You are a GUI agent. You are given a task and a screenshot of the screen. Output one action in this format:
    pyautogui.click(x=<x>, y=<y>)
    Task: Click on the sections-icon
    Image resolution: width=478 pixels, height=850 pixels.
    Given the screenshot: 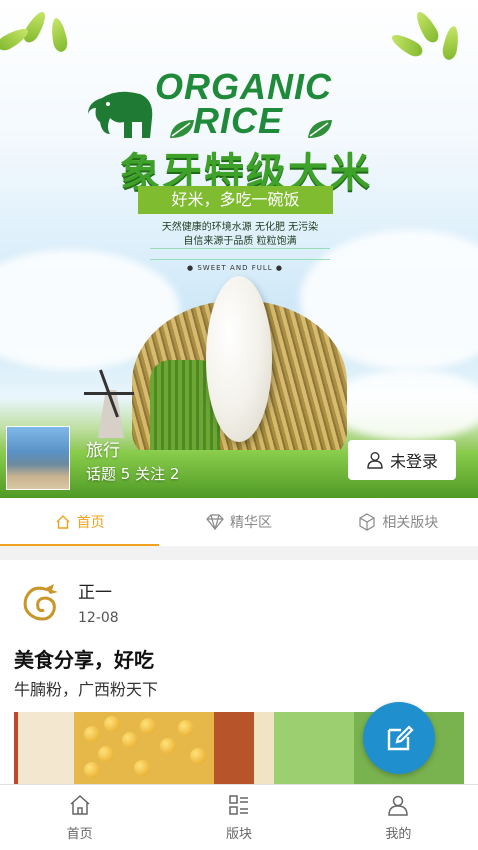 What is the action you would take?
    pyautogui.click(x=238, y=805)
    